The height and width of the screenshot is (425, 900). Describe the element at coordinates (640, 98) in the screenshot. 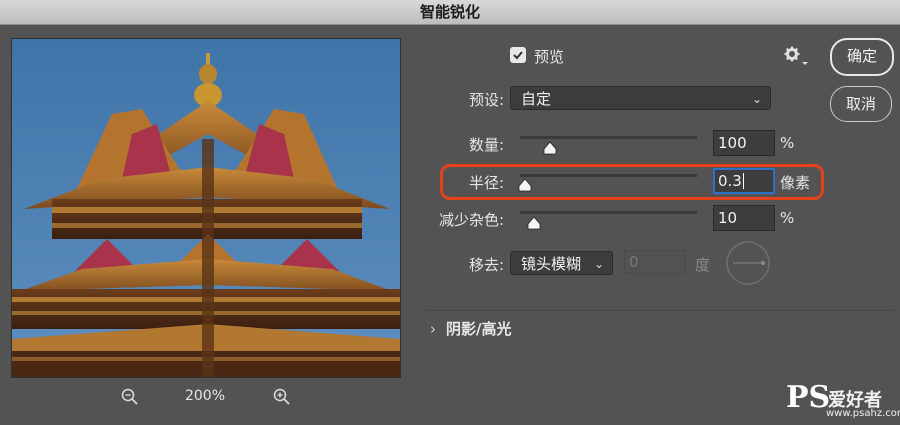

I see `preset-select: 自定 ⌄` at that location.